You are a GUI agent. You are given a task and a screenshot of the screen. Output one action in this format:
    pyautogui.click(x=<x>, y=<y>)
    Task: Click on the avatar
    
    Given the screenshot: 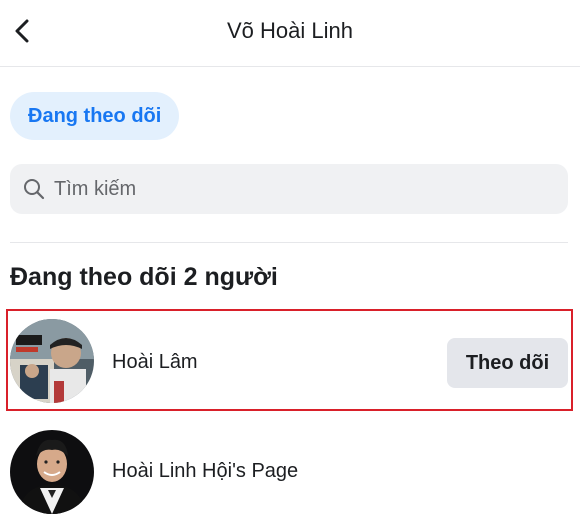 What is the action you would take?
    pyautogui.click(x=52, y=472)
    